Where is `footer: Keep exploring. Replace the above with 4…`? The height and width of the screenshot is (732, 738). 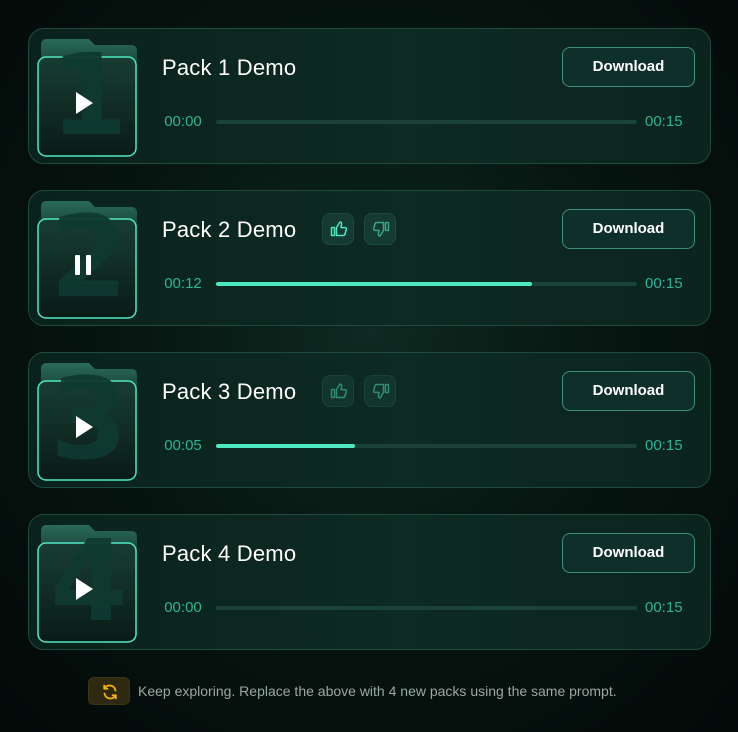
footer: Keep exploring. Replace the above with 4… is located at coordinates (352, 691).